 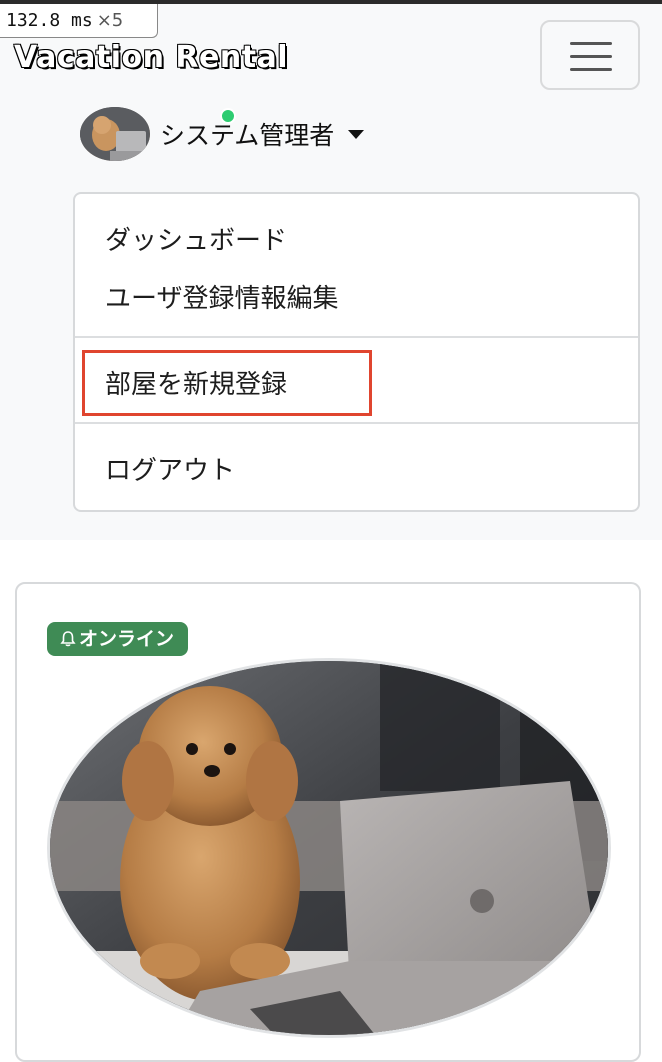 I want to click on perf-multiplier: ×5, so click(x=110, y=20).